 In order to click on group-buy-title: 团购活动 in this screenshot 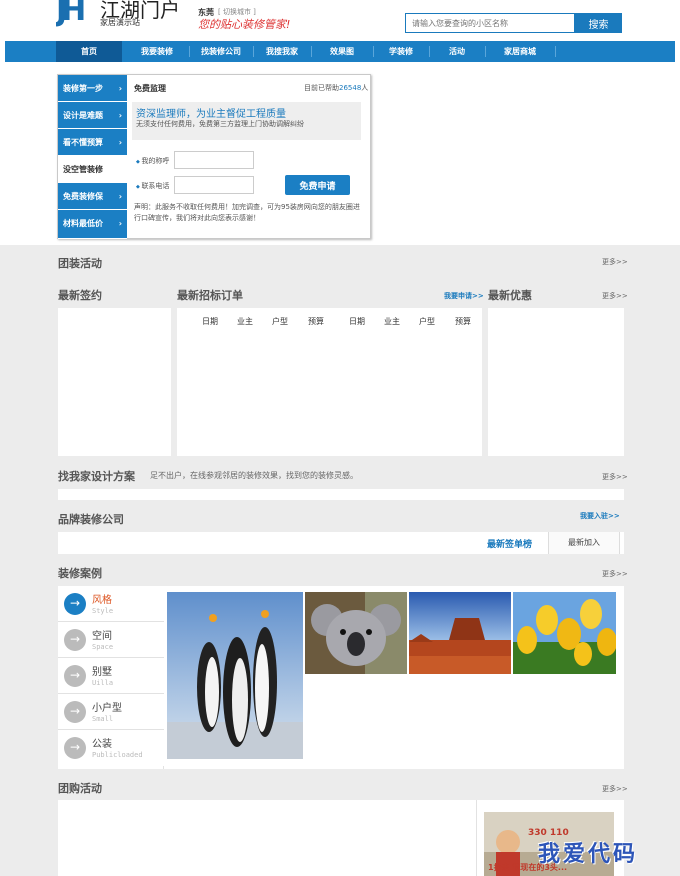, I will do `click(80, 788)`.